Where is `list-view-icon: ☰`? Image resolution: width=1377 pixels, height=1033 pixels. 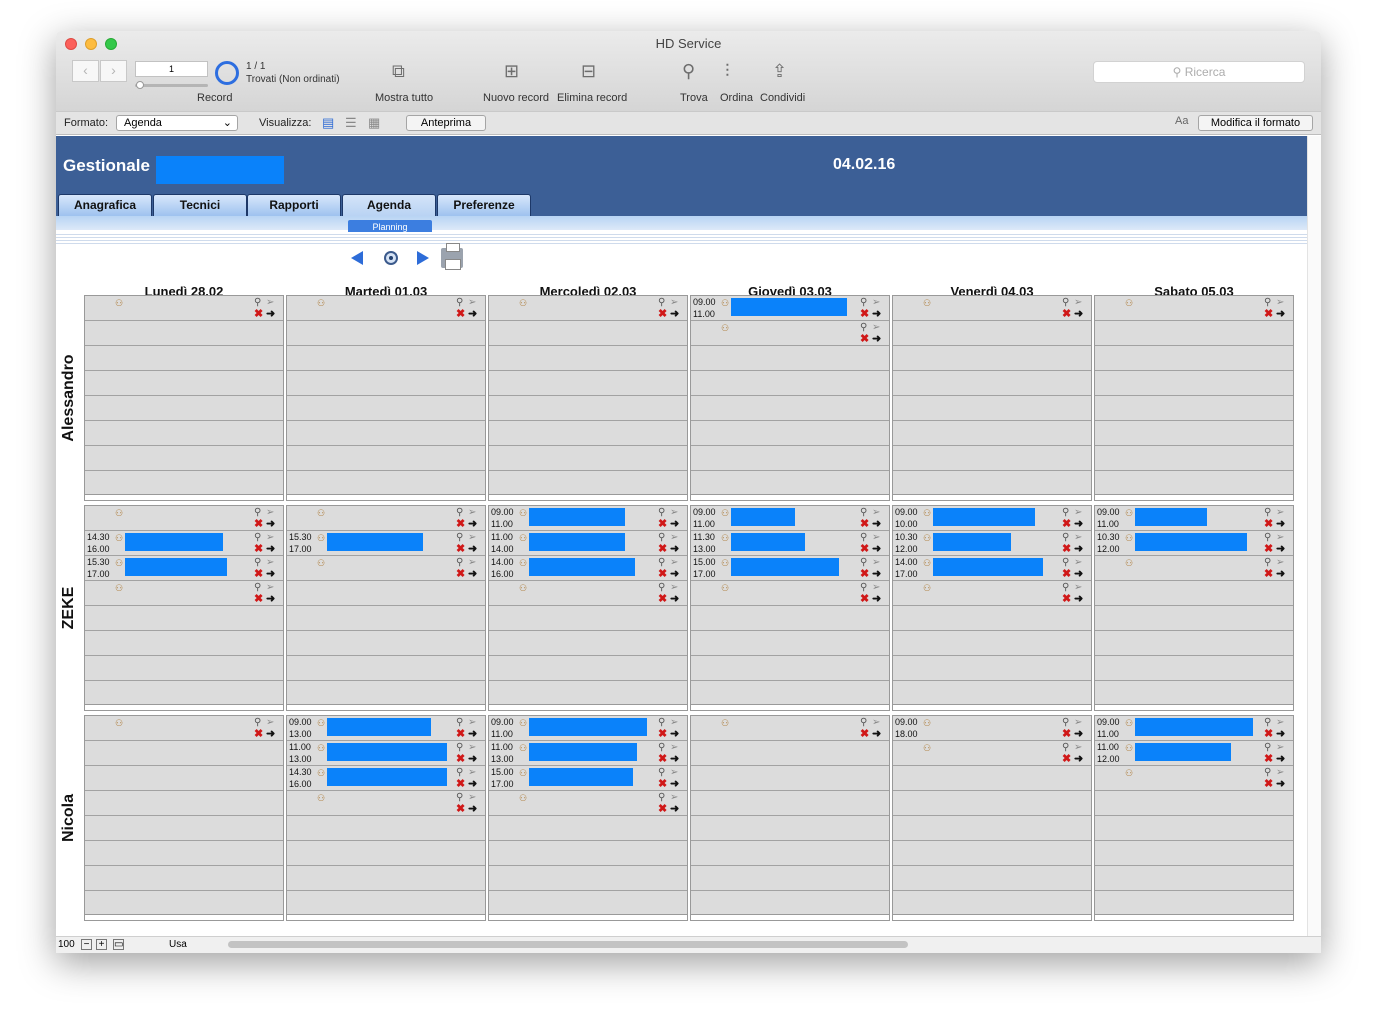
list-view-icon: ☰ is located at coordinates (351, 123).